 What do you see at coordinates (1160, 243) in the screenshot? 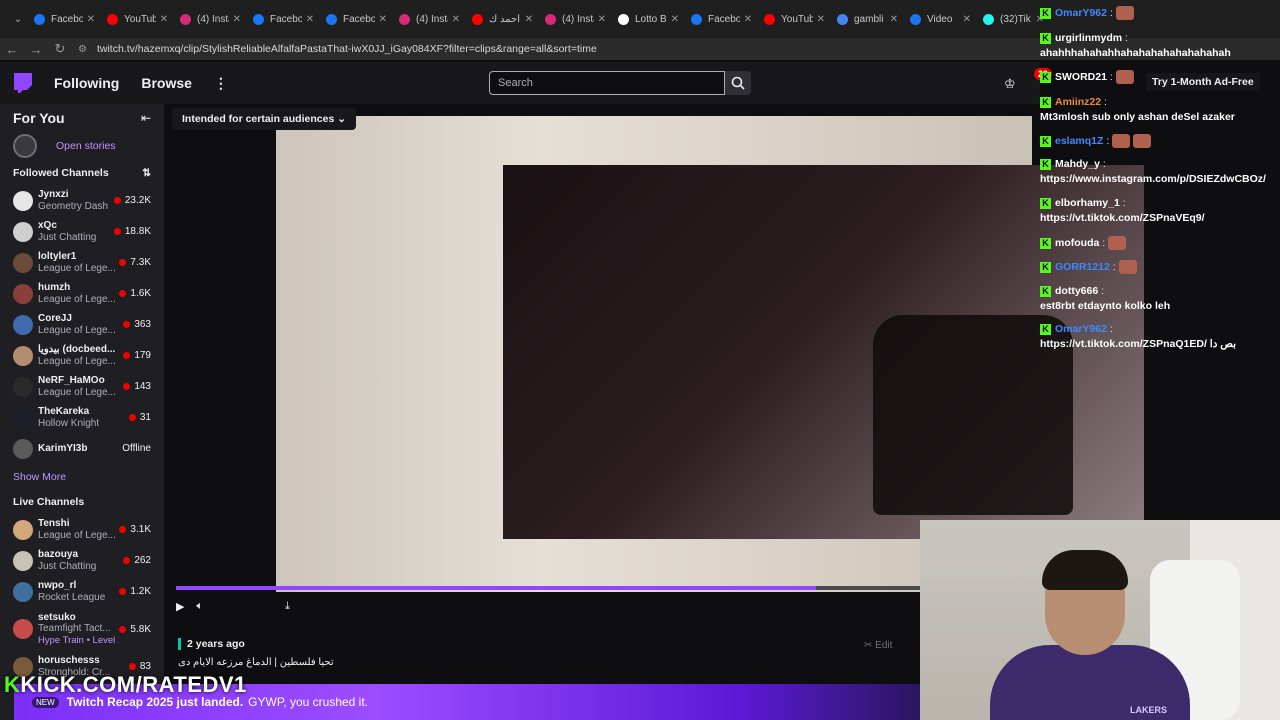
I see `chat-message: Kmofouda :` at bounding box center [1160, 243].